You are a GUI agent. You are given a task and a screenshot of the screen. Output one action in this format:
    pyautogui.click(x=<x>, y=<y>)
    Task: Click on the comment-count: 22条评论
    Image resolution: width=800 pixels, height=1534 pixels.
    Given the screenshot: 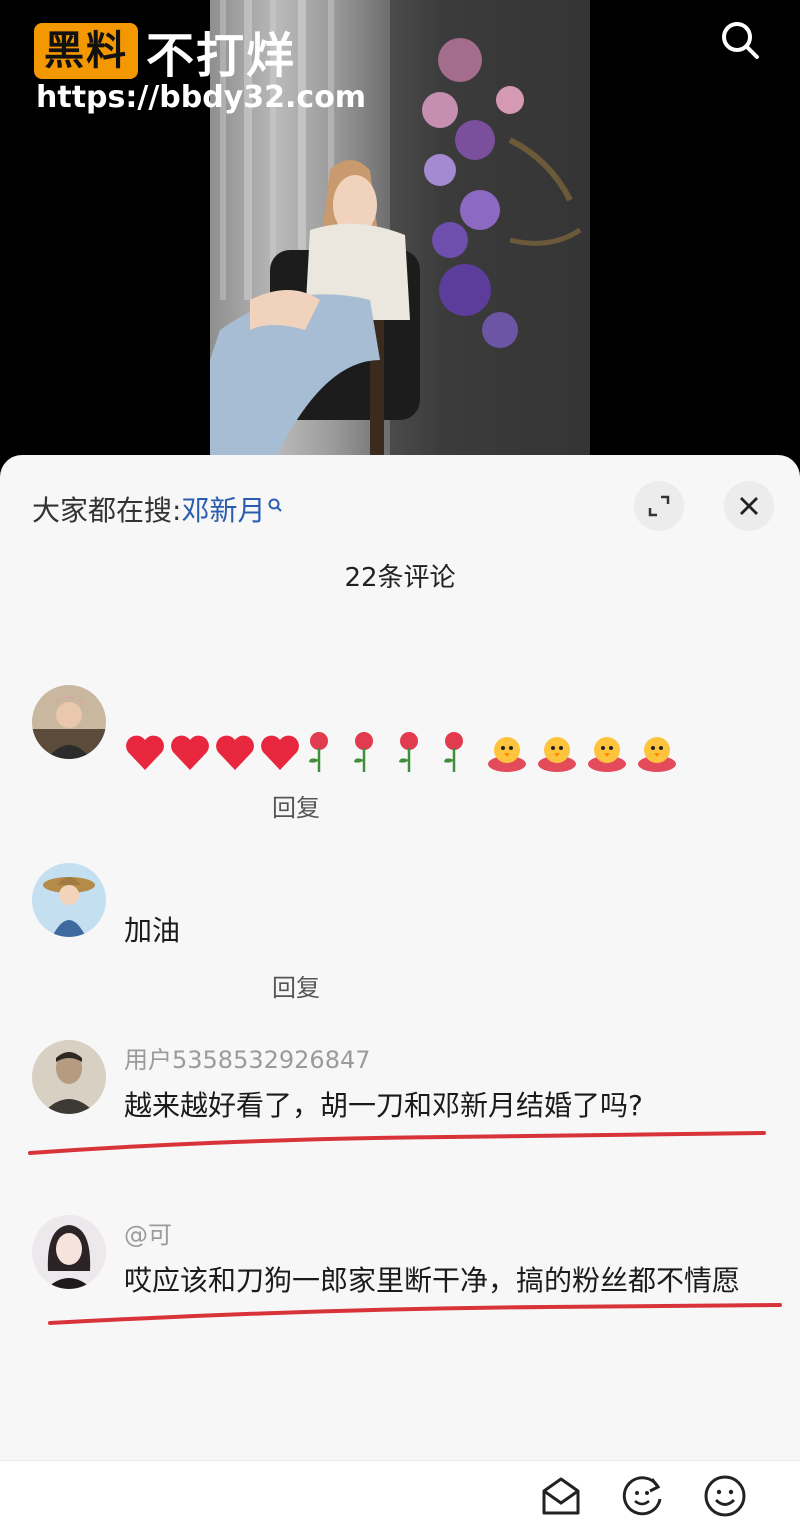 What is the action you would take?
    pyautogui.click(x=400, y=578)
    